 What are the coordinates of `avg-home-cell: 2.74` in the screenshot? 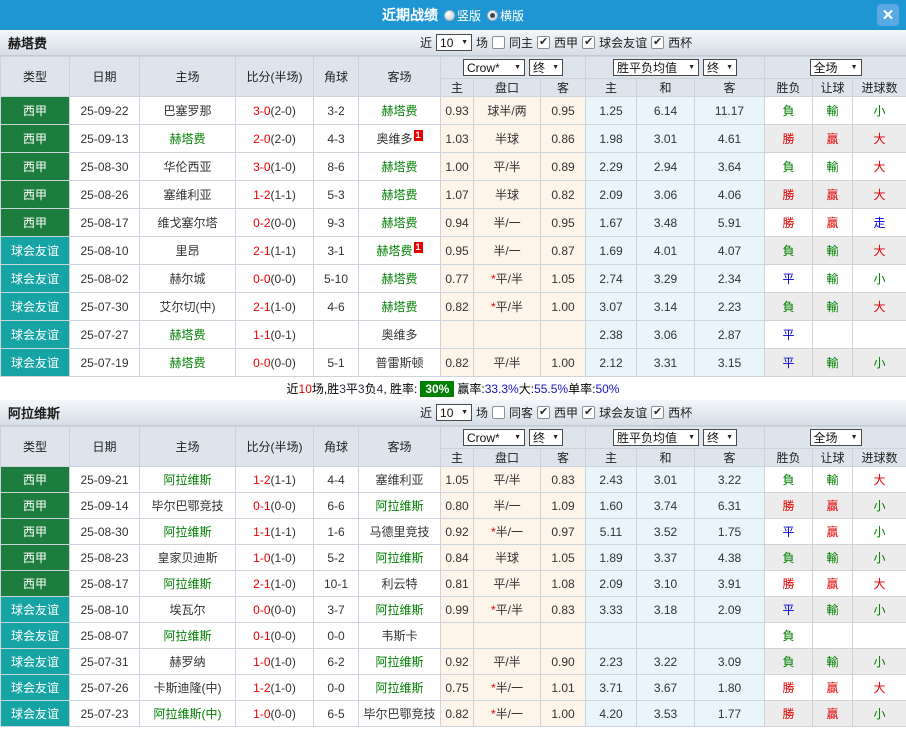 It's located at (611, 278).